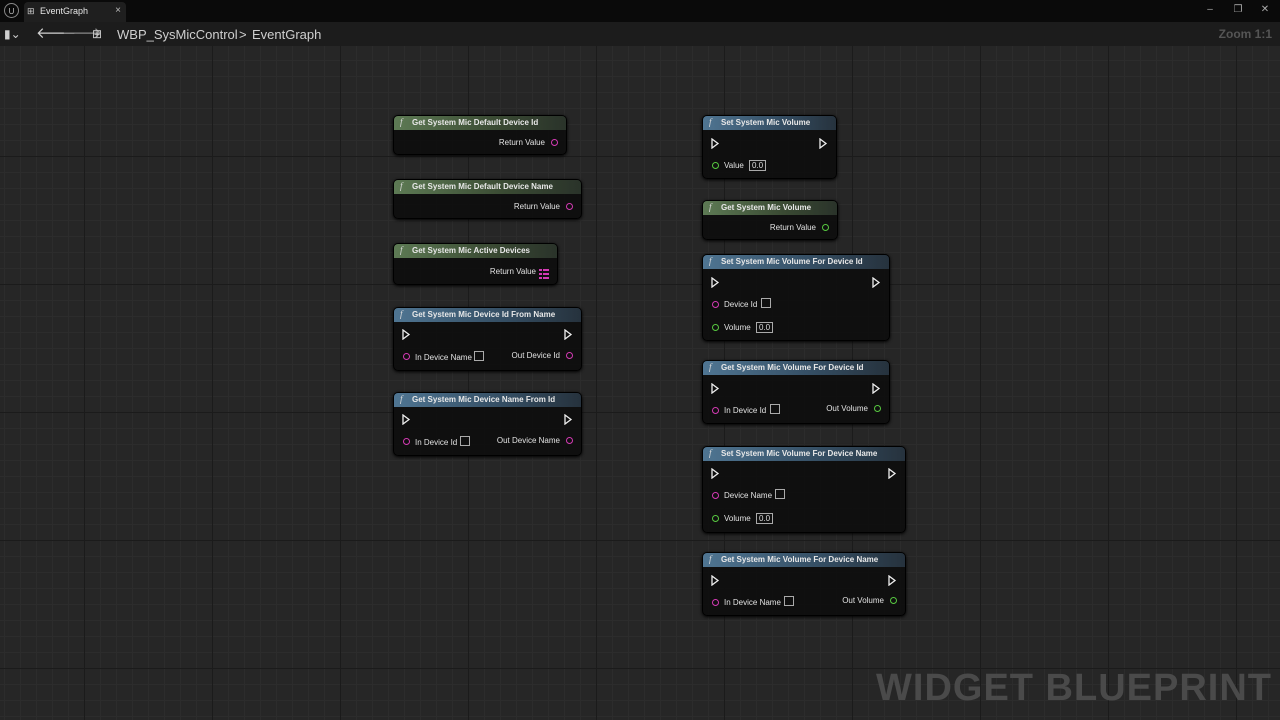 Image resolution: width=1280 pixels, height=720 pixels. I want to click on widget-blueprint-watermark: WIDGET BLUEPRINT, so click(1074, 688).